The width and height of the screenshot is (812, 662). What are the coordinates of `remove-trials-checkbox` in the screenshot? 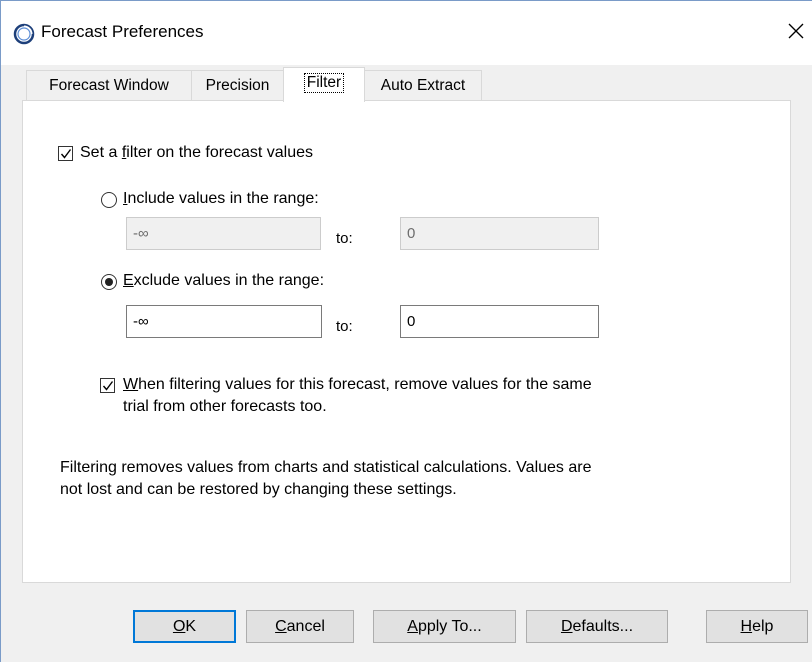 It's located at (107, 385).